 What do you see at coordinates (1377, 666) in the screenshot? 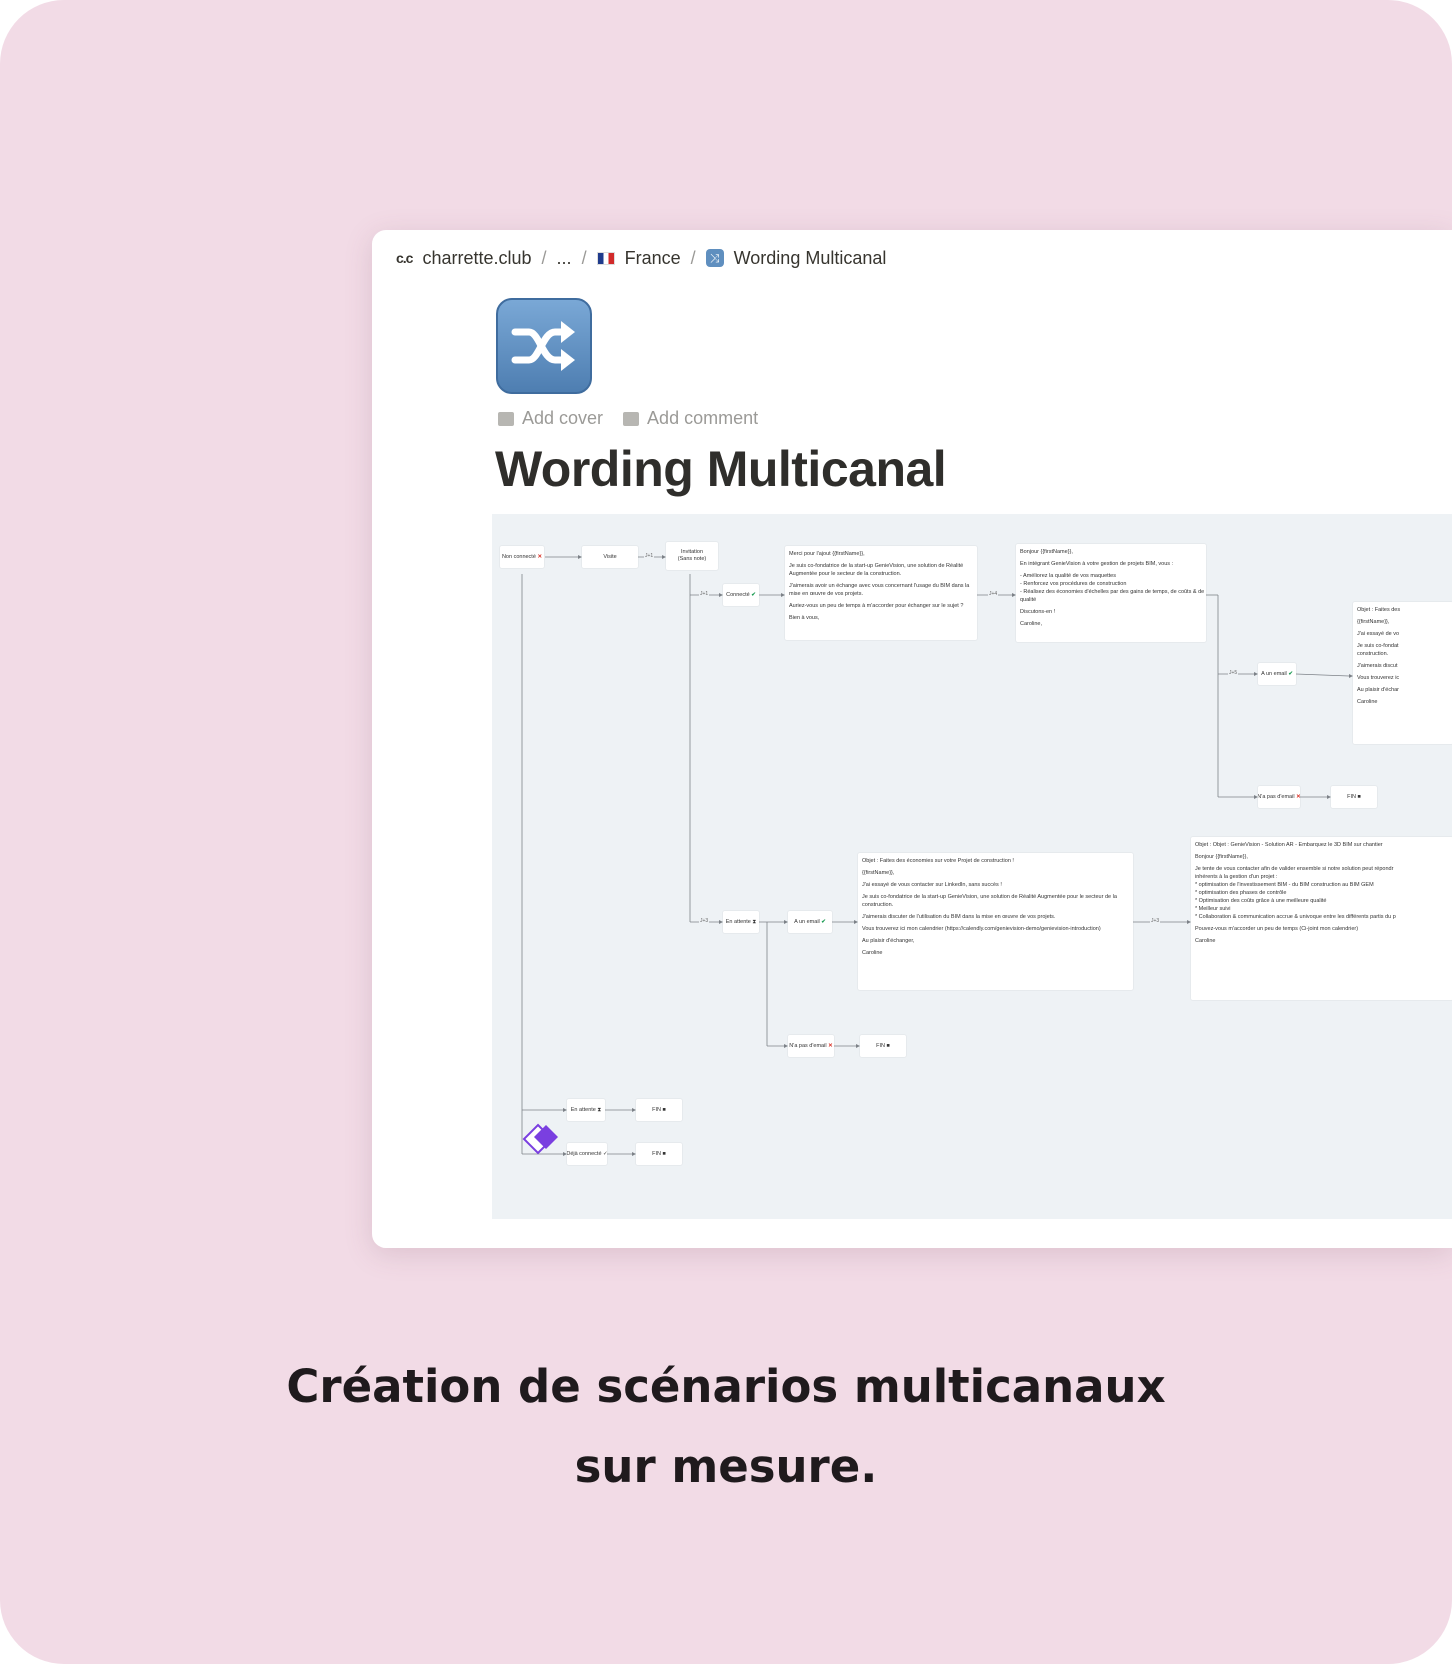
I see `message-line: J'aimerais discut` at bounding box center [1377, 666].